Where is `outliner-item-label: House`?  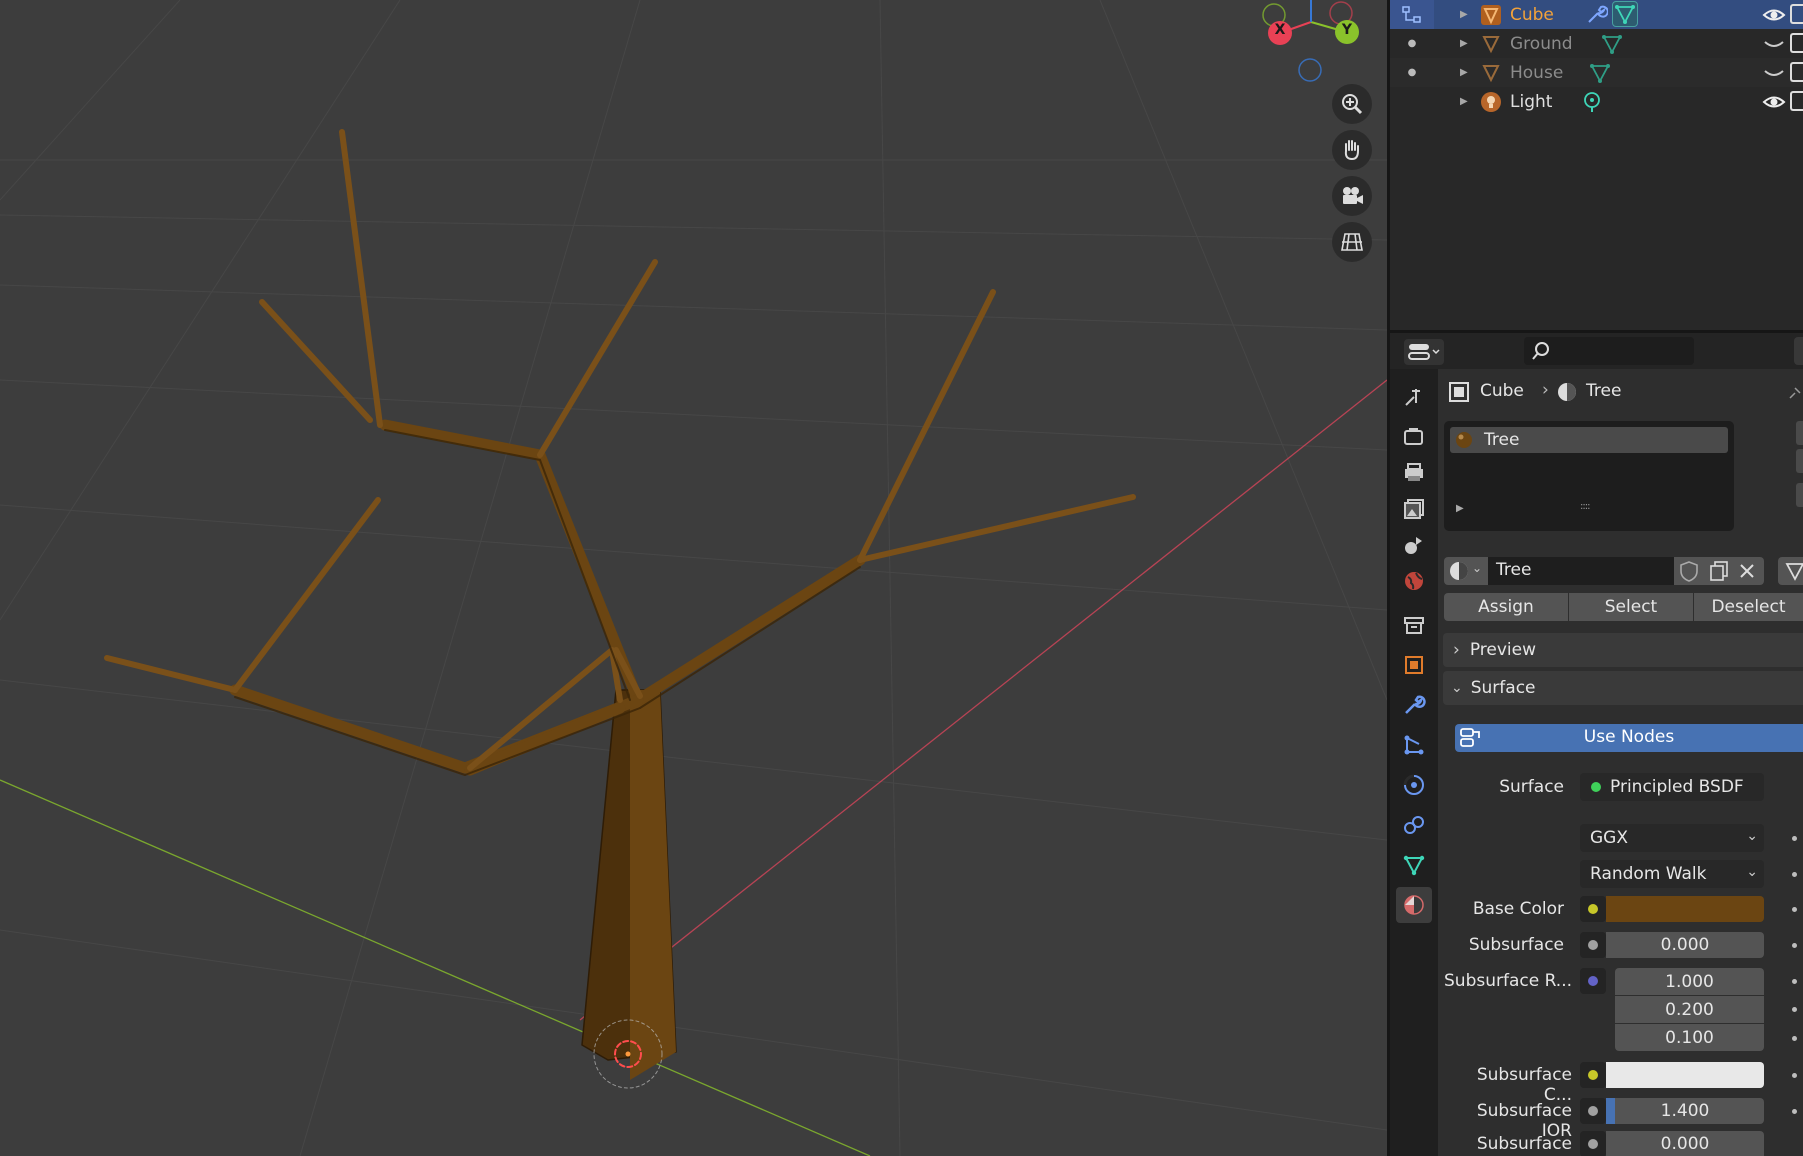 outliner-item-label: House is located at coordinates (1536, 73).